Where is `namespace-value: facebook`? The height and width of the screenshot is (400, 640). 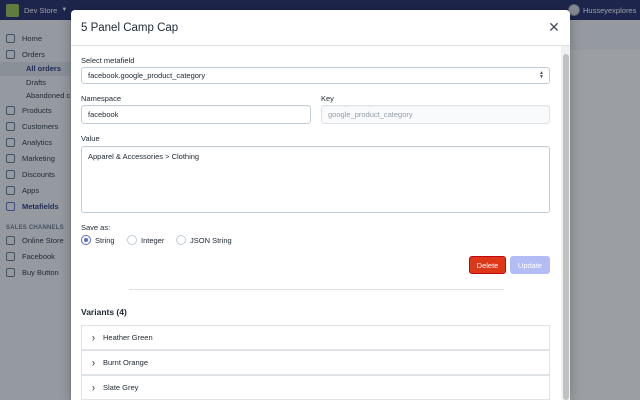
namespace-value: facebook is located at coordinates (103, 114).